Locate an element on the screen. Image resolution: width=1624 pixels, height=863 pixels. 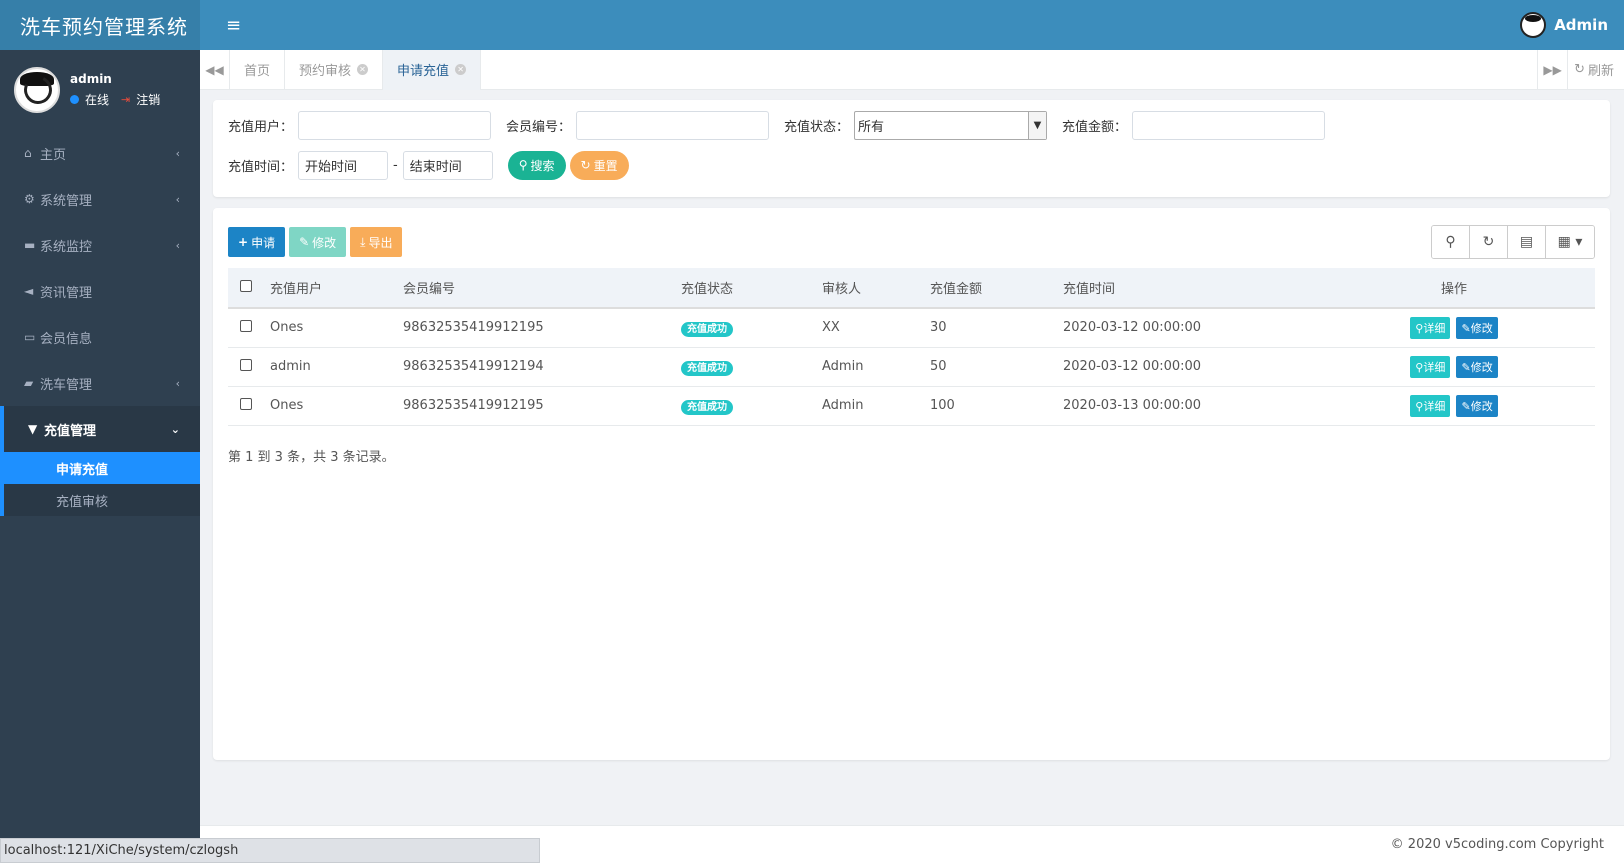
sidebar-item-label: 主页 is located at coordinates (53, 155).